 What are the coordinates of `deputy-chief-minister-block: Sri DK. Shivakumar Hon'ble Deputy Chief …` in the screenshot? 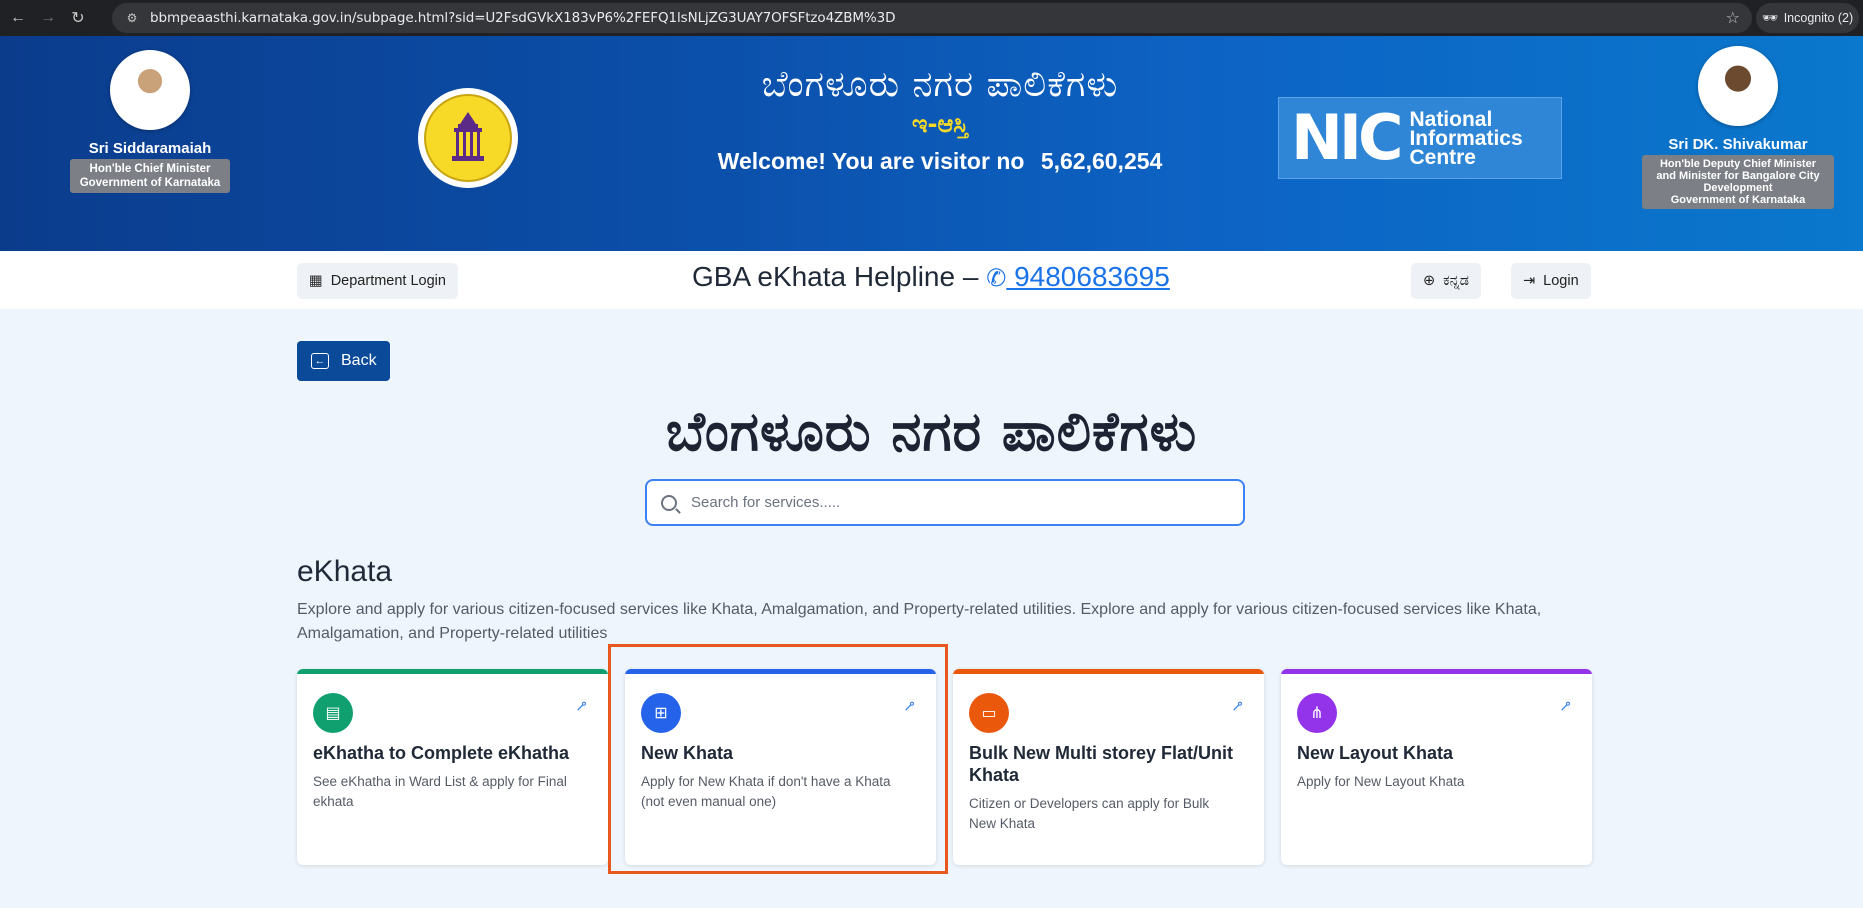 It's located at (1738, 127).